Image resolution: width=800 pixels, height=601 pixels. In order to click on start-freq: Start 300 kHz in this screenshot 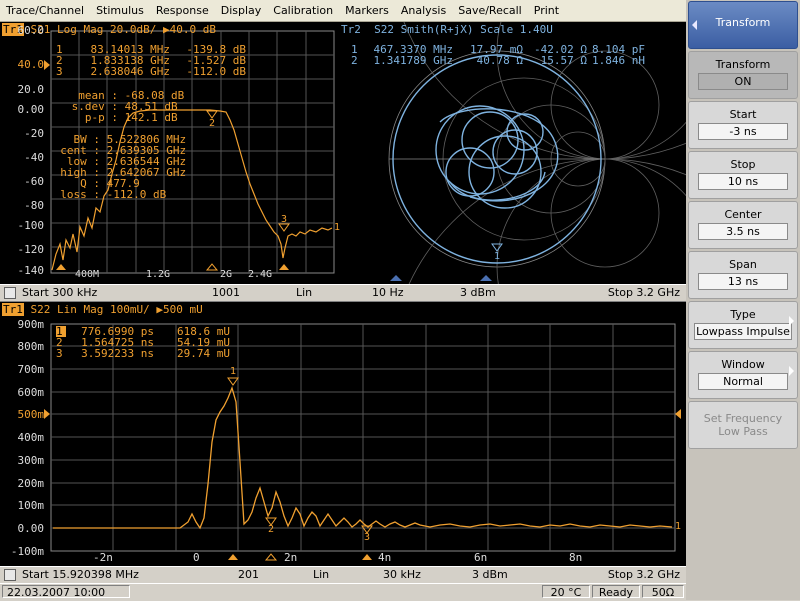, I will do `click(59, 292)`.